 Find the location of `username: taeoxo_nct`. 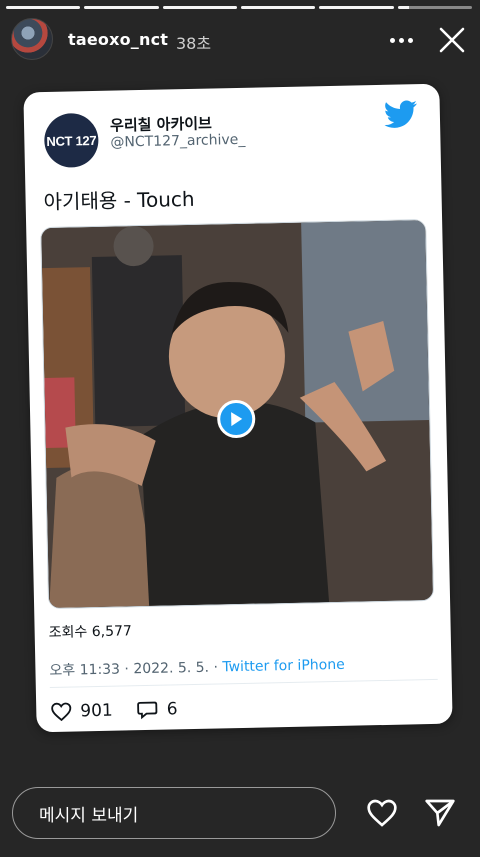

username: taeoxo_nct is located at coordinates (118, 39).